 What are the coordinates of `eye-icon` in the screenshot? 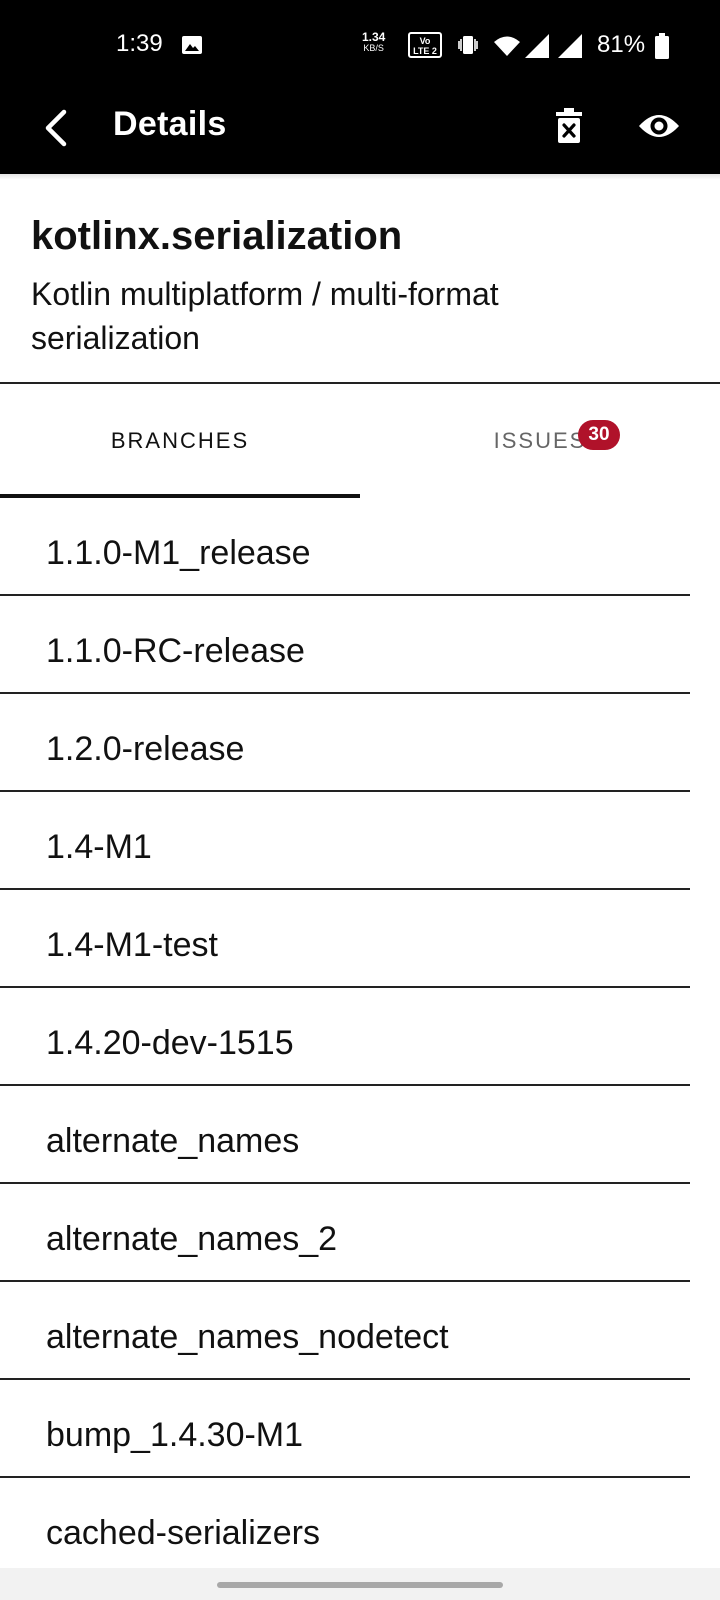 It's located at (659, 126).